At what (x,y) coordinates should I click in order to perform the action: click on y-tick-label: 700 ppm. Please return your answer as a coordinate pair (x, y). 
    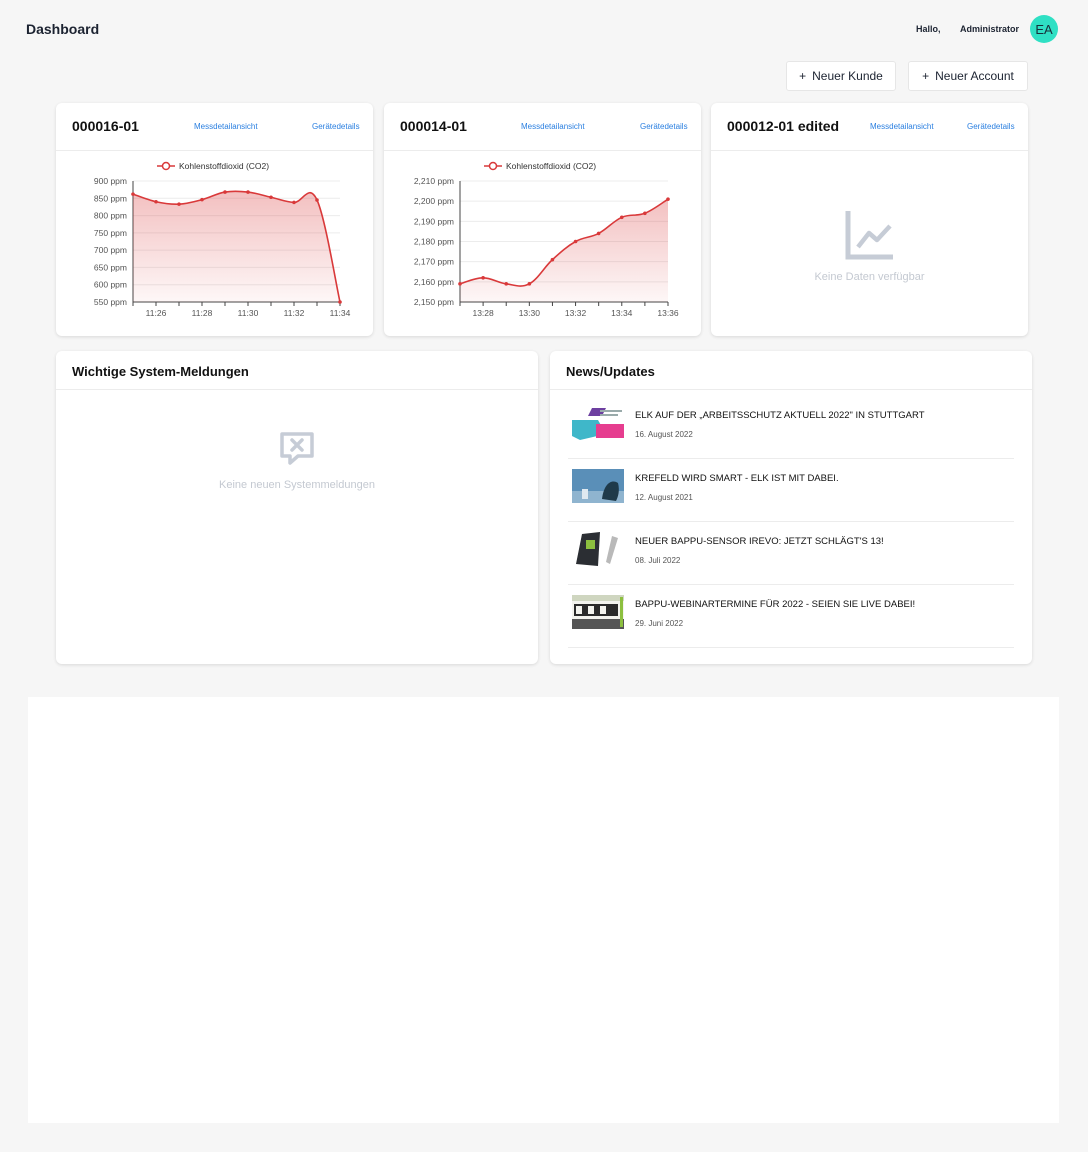
    Looking at the image, I should click on (110, 250).